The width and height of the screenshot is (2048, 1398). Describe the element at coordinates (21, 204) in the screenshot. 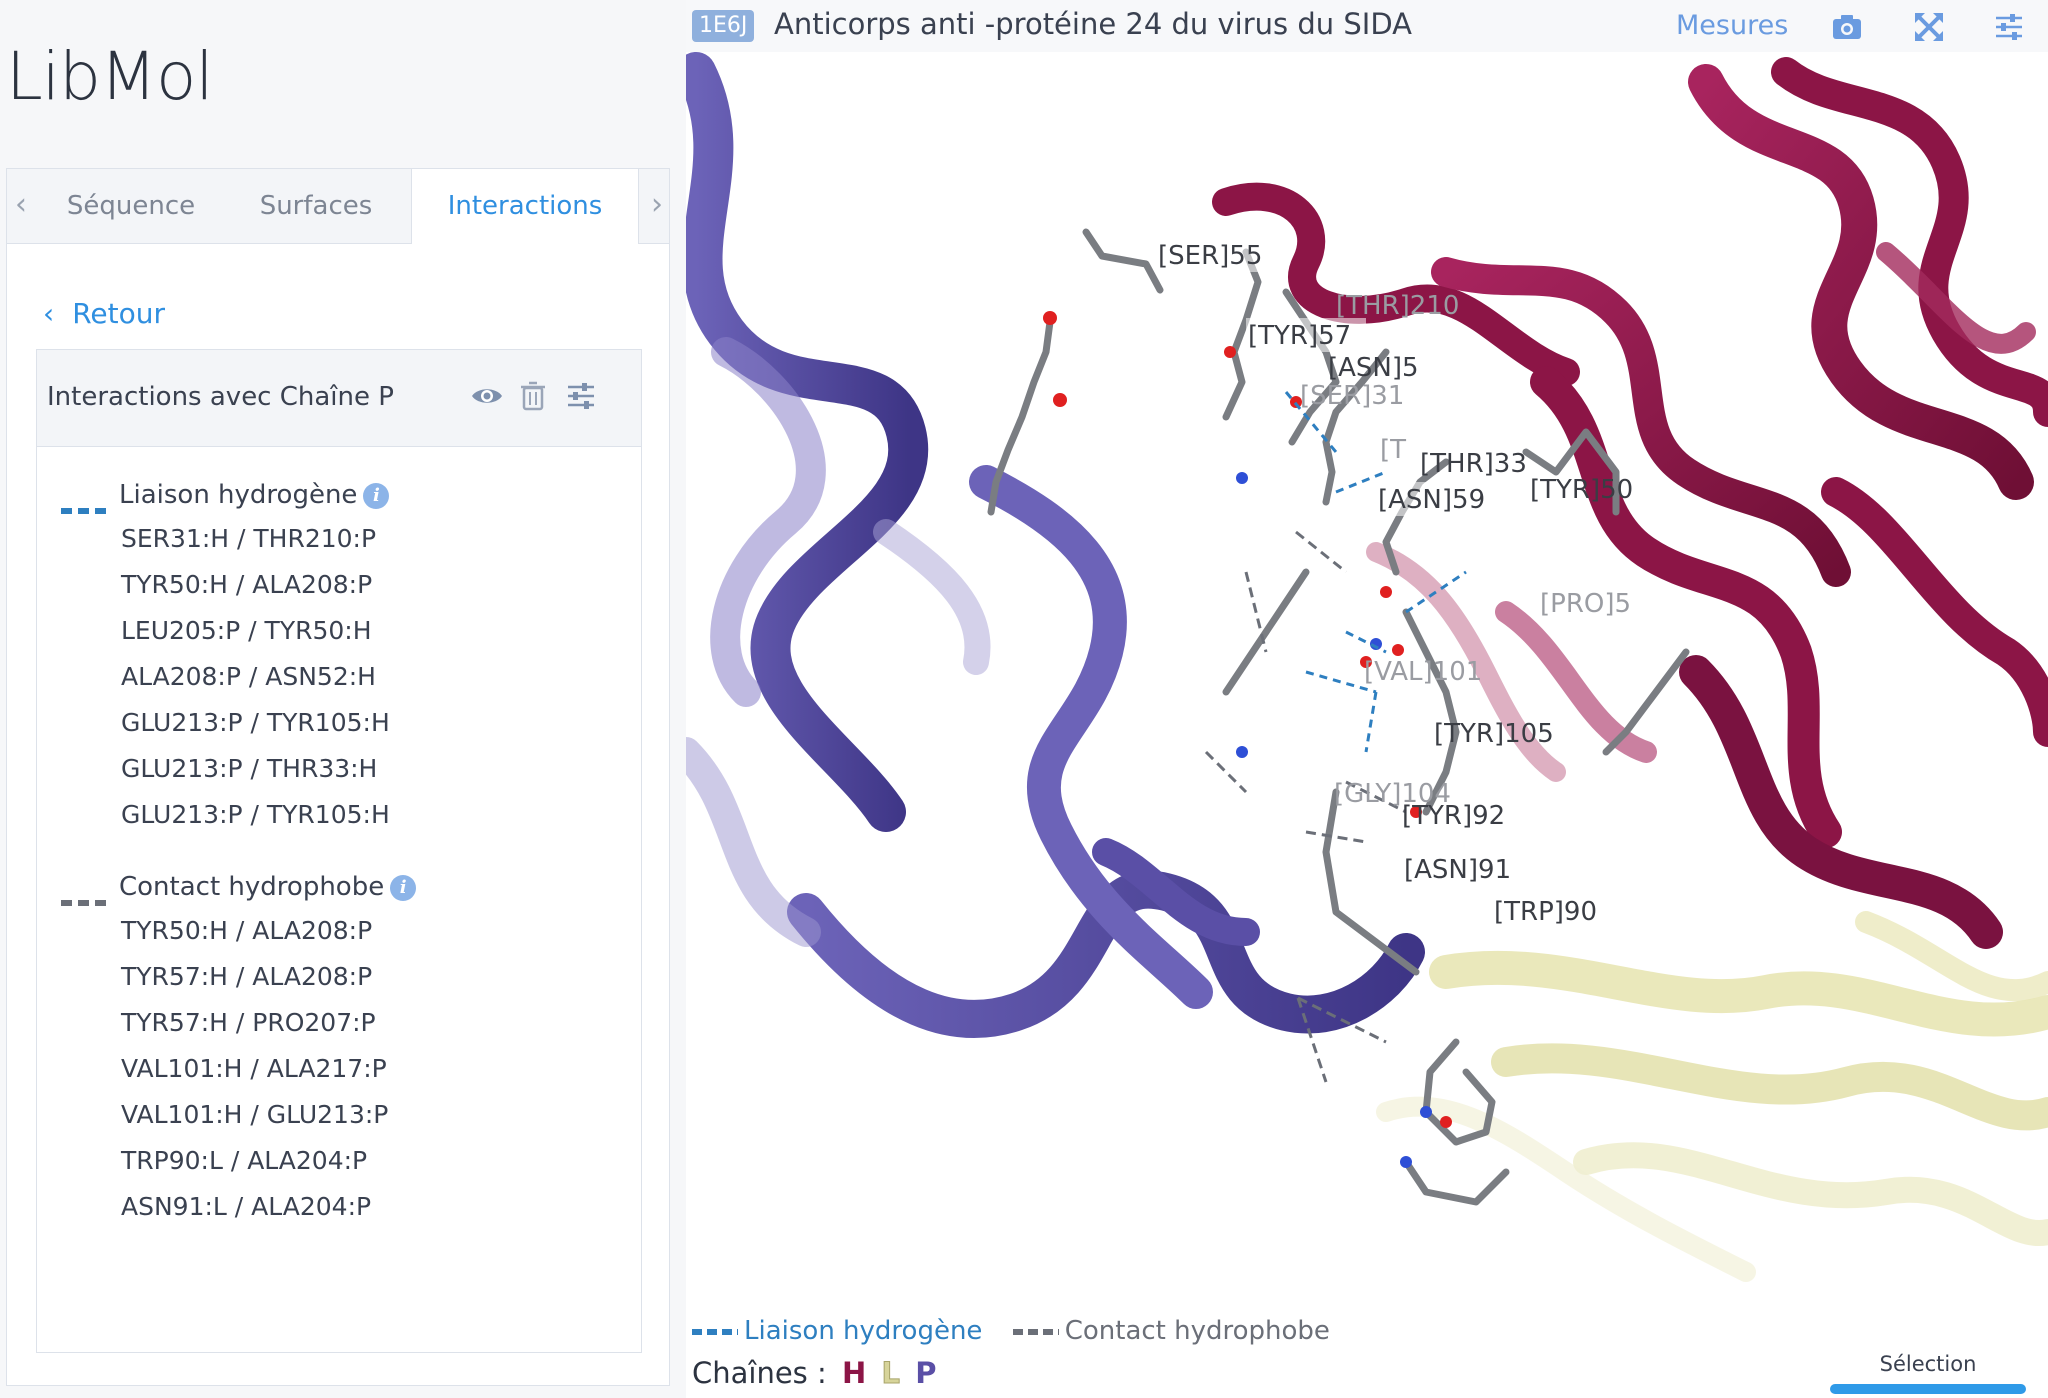

I see `tab-scroll-left-icon: ‹` at that location.